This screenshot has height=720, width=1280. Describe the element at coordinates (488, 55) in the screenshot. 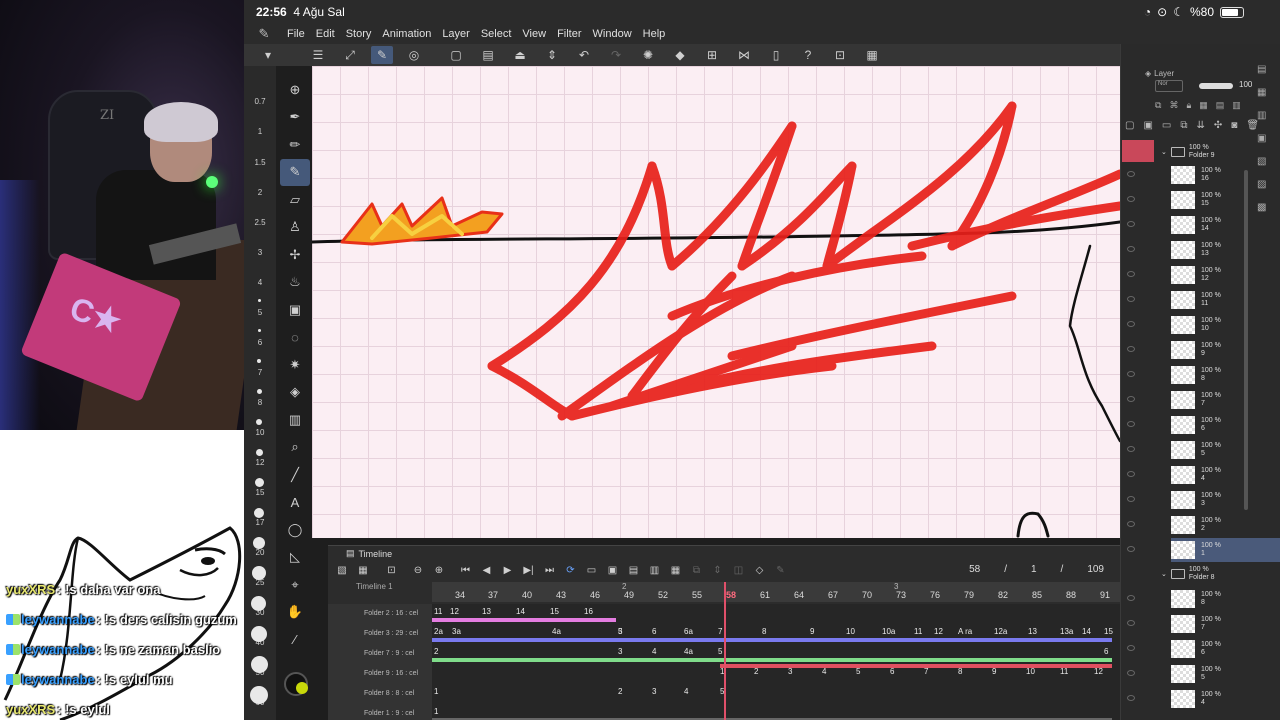

I see `open-file-icon: ▤` at that location.